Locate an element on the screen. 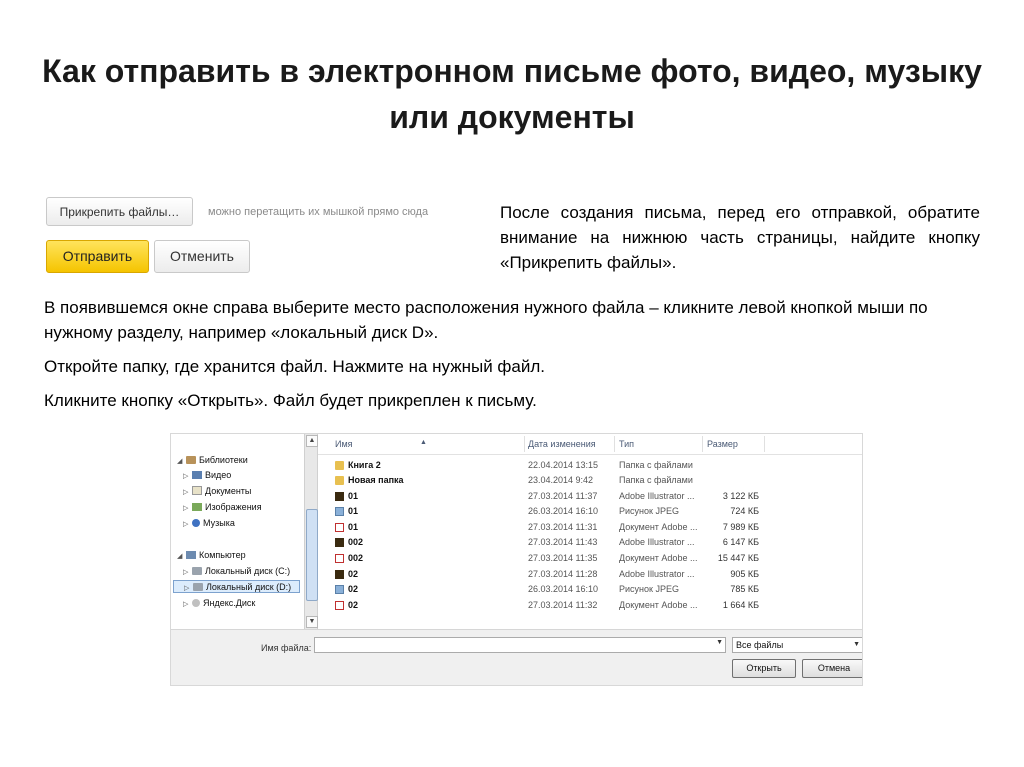  images-icon is located at coordinates (197, 507).